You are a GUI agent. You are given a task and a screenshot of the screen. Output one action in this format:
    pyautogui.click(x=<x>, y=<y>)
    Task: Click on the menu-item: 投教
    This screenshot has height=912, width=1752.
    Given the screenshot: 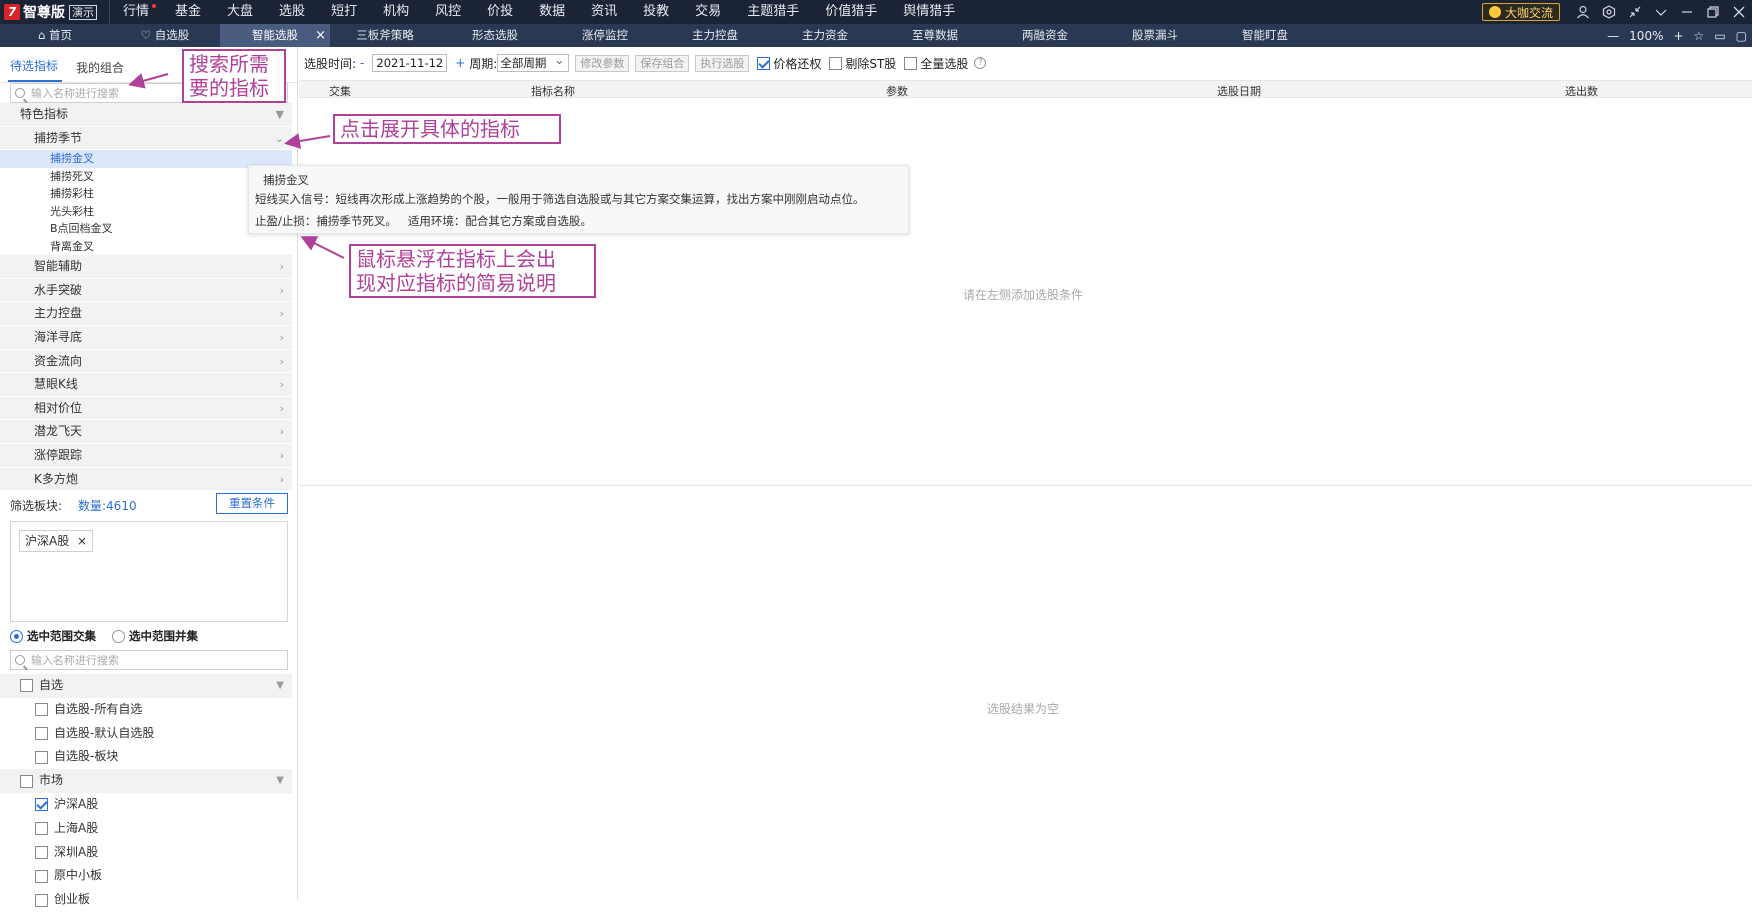 What is the action you would take?
    pyautogui.click(x=656, y=12)
    